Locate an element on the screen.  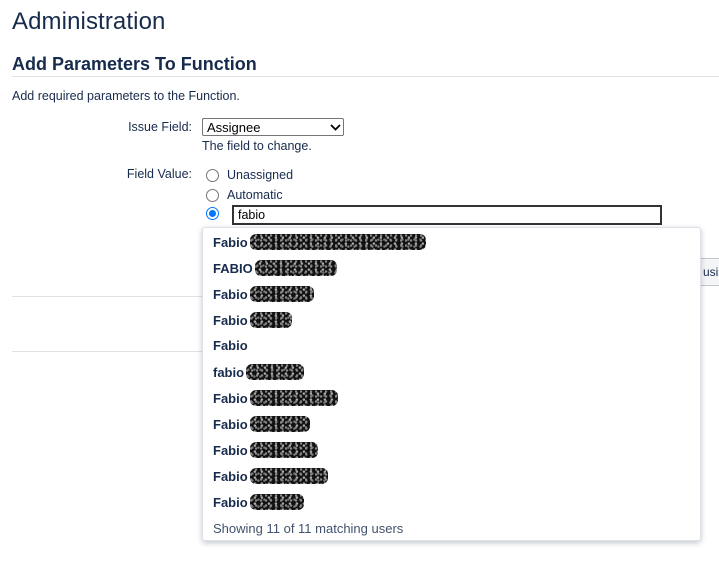
radio-option-automatic: Automatic is located at coordinates (244, 195).